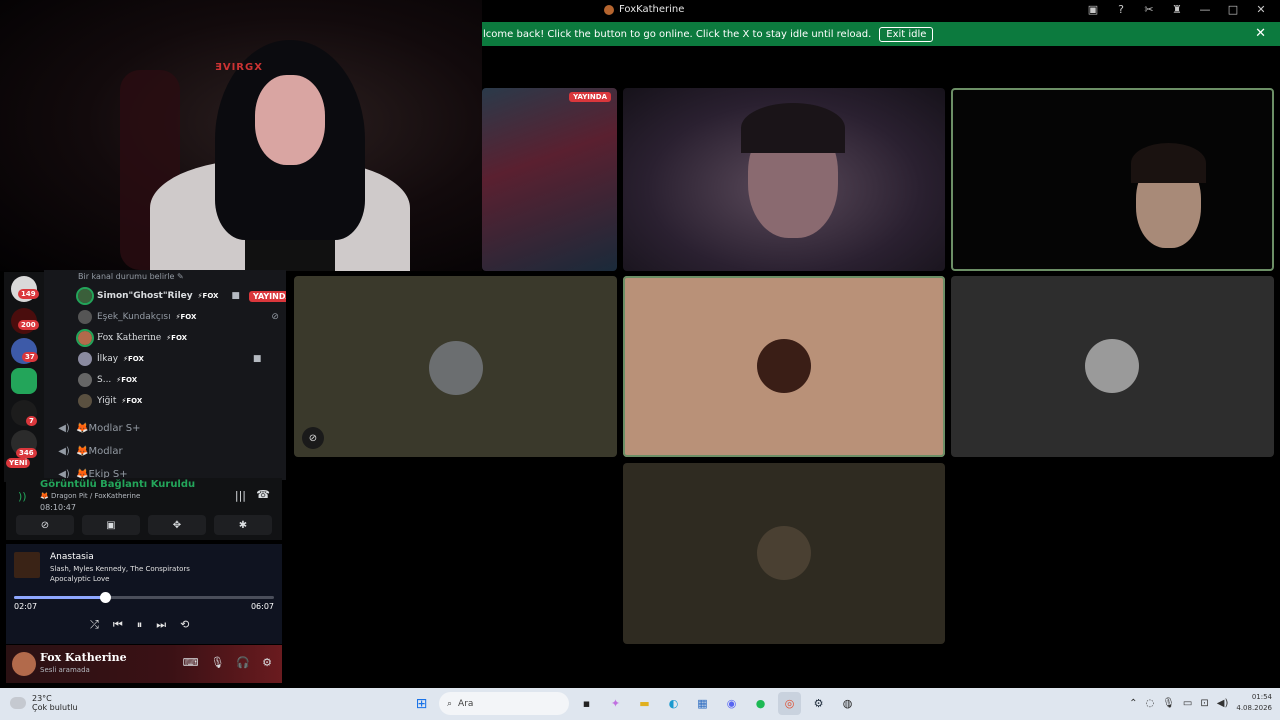 The image size is (1280, 720). I want to click on song-album: Apocalyptic Love, so click(79, 579).